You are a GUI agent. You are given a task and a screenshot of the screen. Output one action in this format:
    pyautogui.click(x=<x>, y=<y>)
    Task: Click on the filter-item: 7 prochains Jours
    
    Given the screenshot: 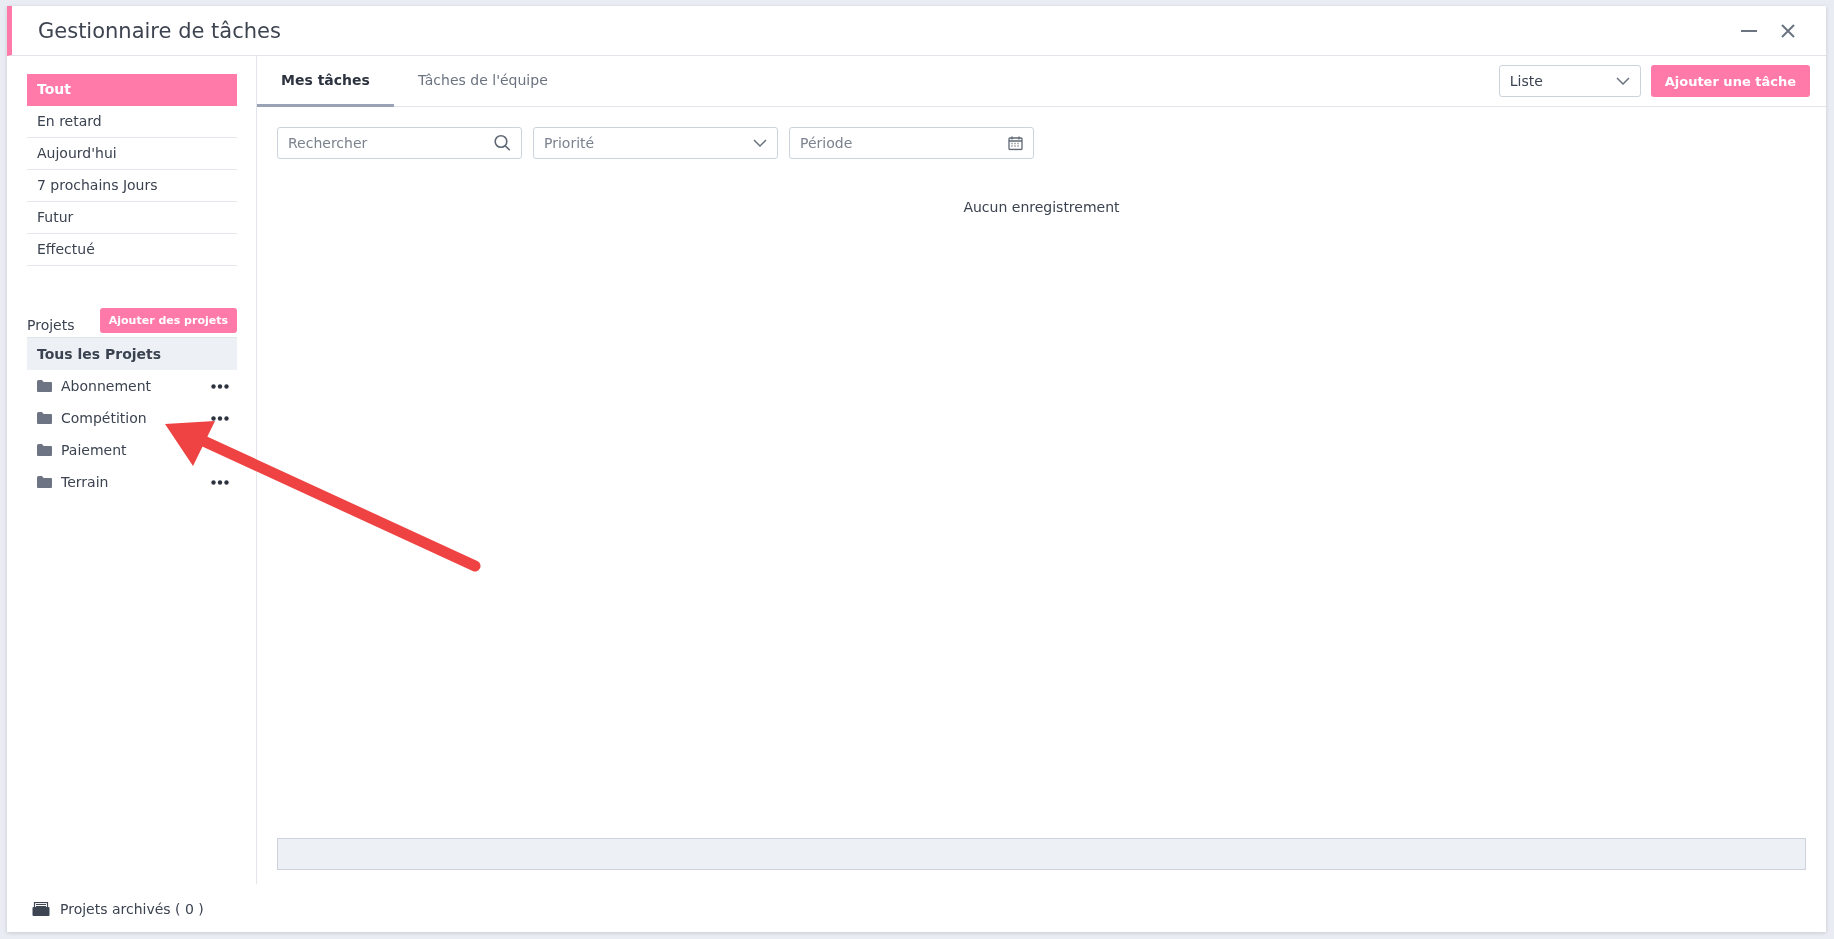 What is the action you would take?
    pyautogui.click(x=132, y=186)
    